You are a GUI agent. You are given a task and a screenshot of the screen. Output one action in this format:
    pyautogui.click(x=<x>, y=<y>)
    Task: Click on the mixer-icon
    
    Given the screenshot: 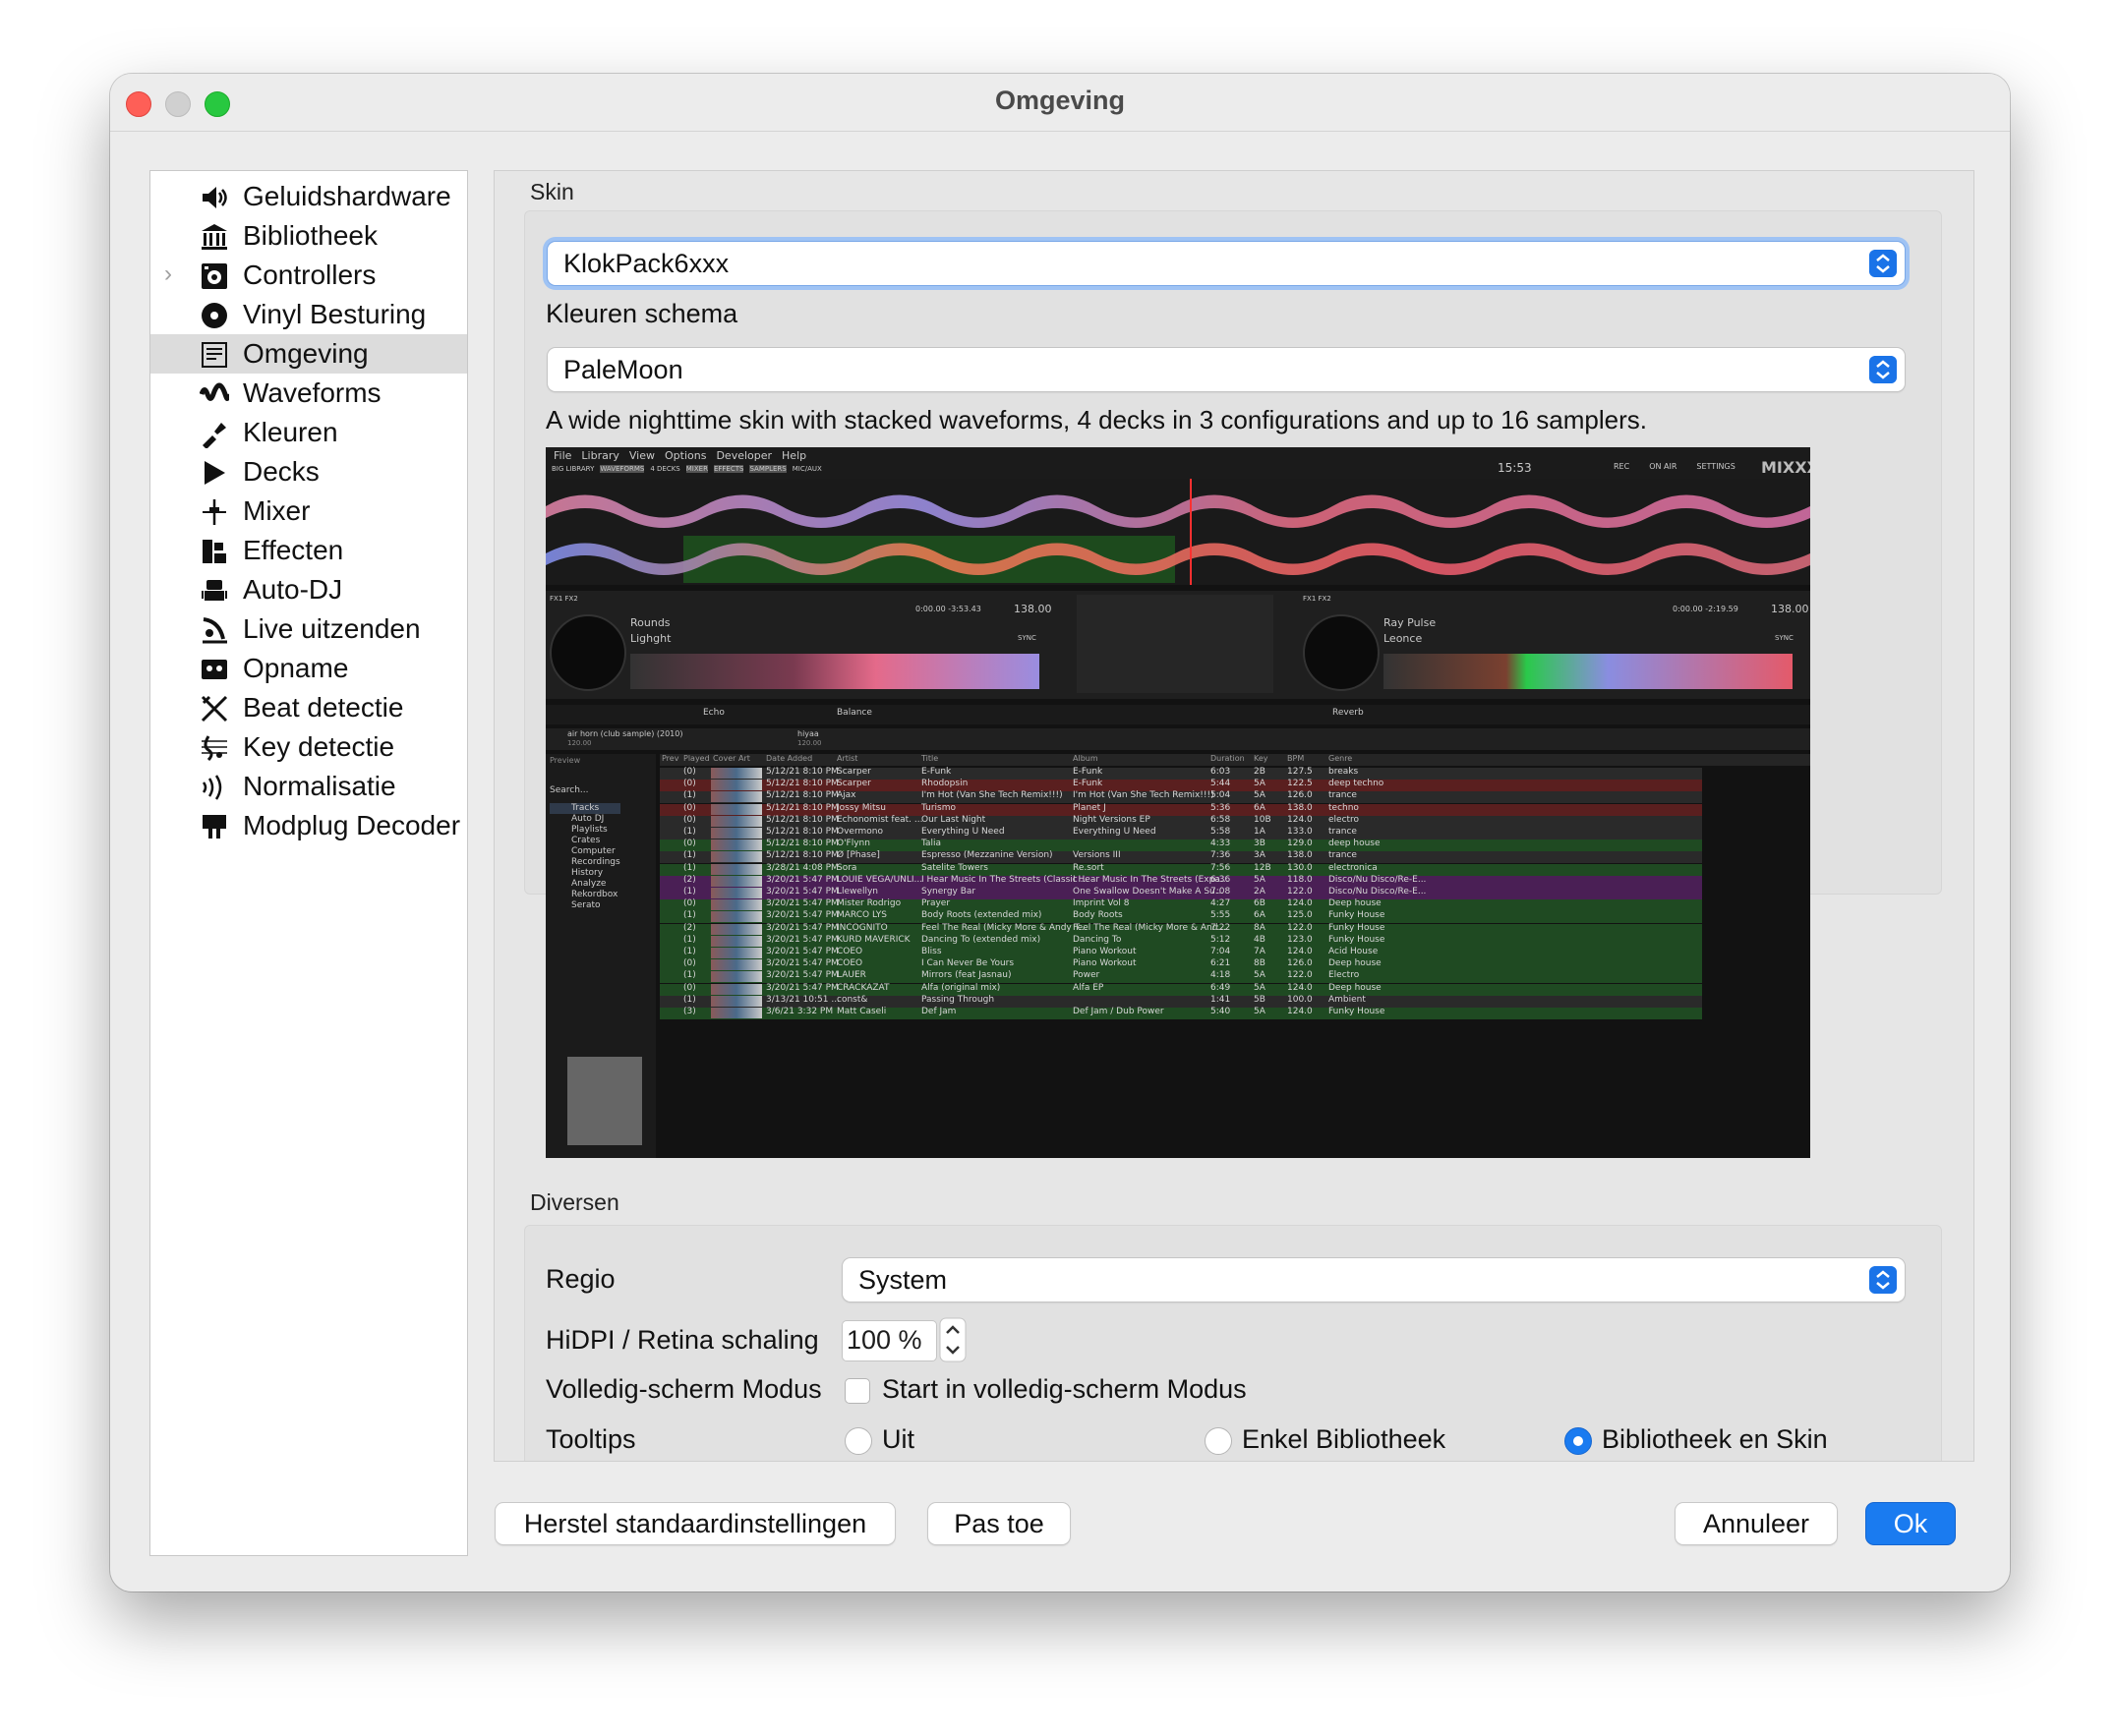 What is the action you would take?
    pyautogui.click(x=215, y=512)
    